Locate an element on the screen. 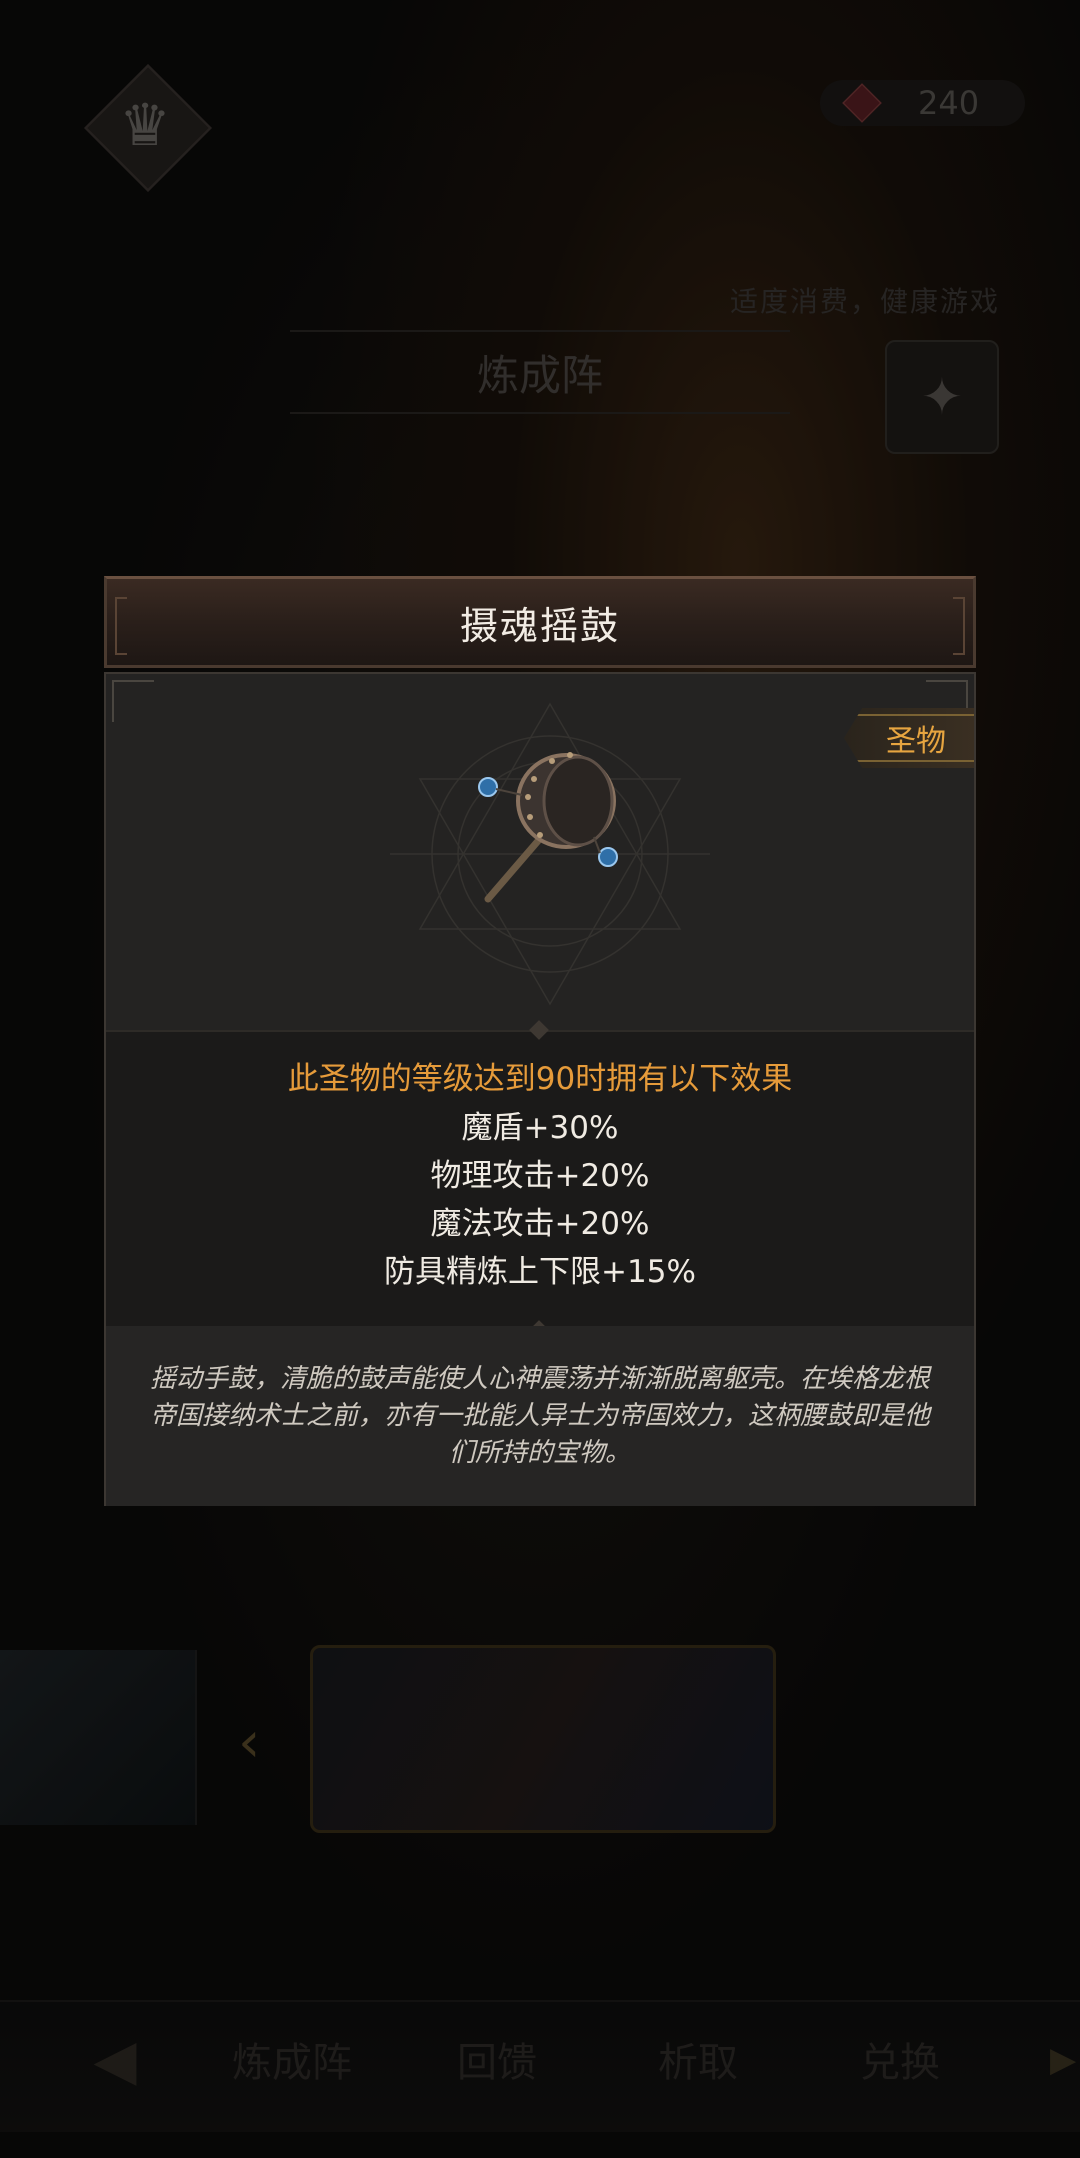  modal-header: 摄魂摇鼓 is located at coordinates (540, 622).